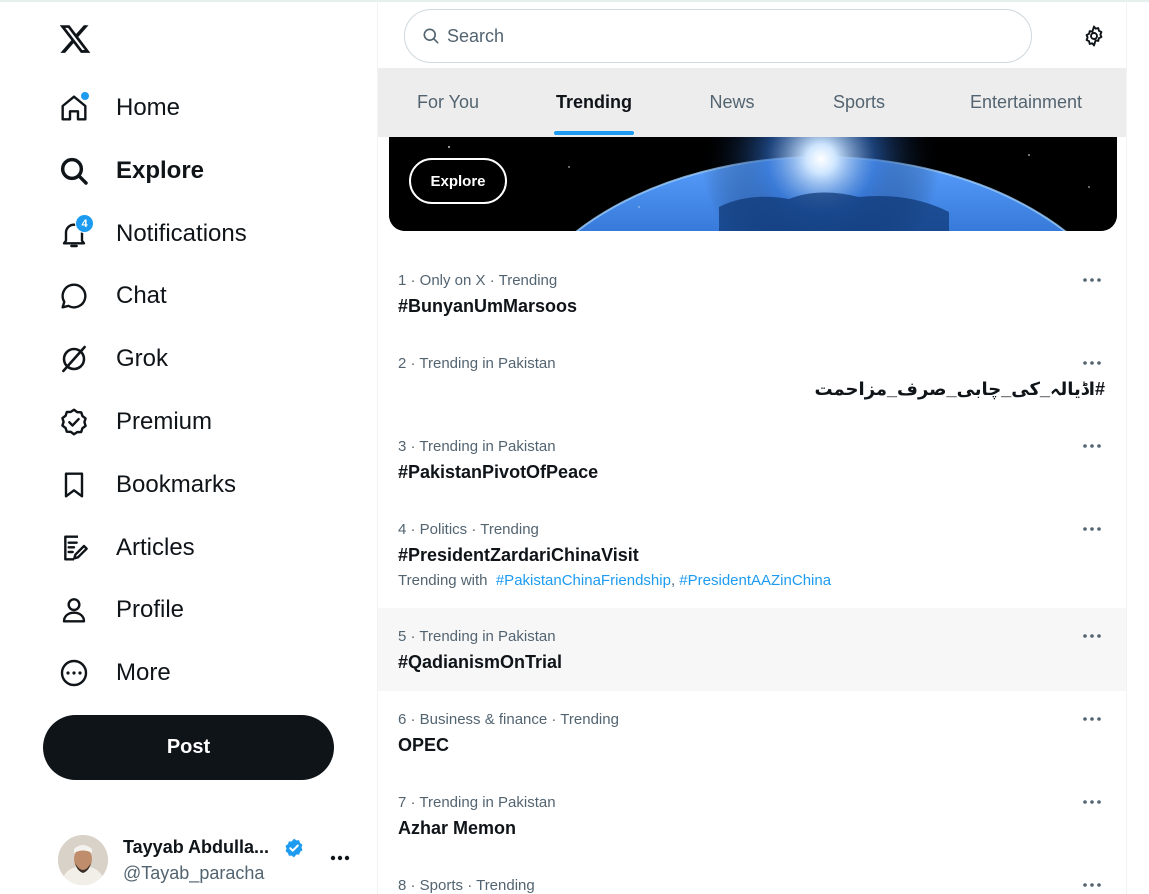  I want to click on trending-with-label: Trending with, so click(443, 580).